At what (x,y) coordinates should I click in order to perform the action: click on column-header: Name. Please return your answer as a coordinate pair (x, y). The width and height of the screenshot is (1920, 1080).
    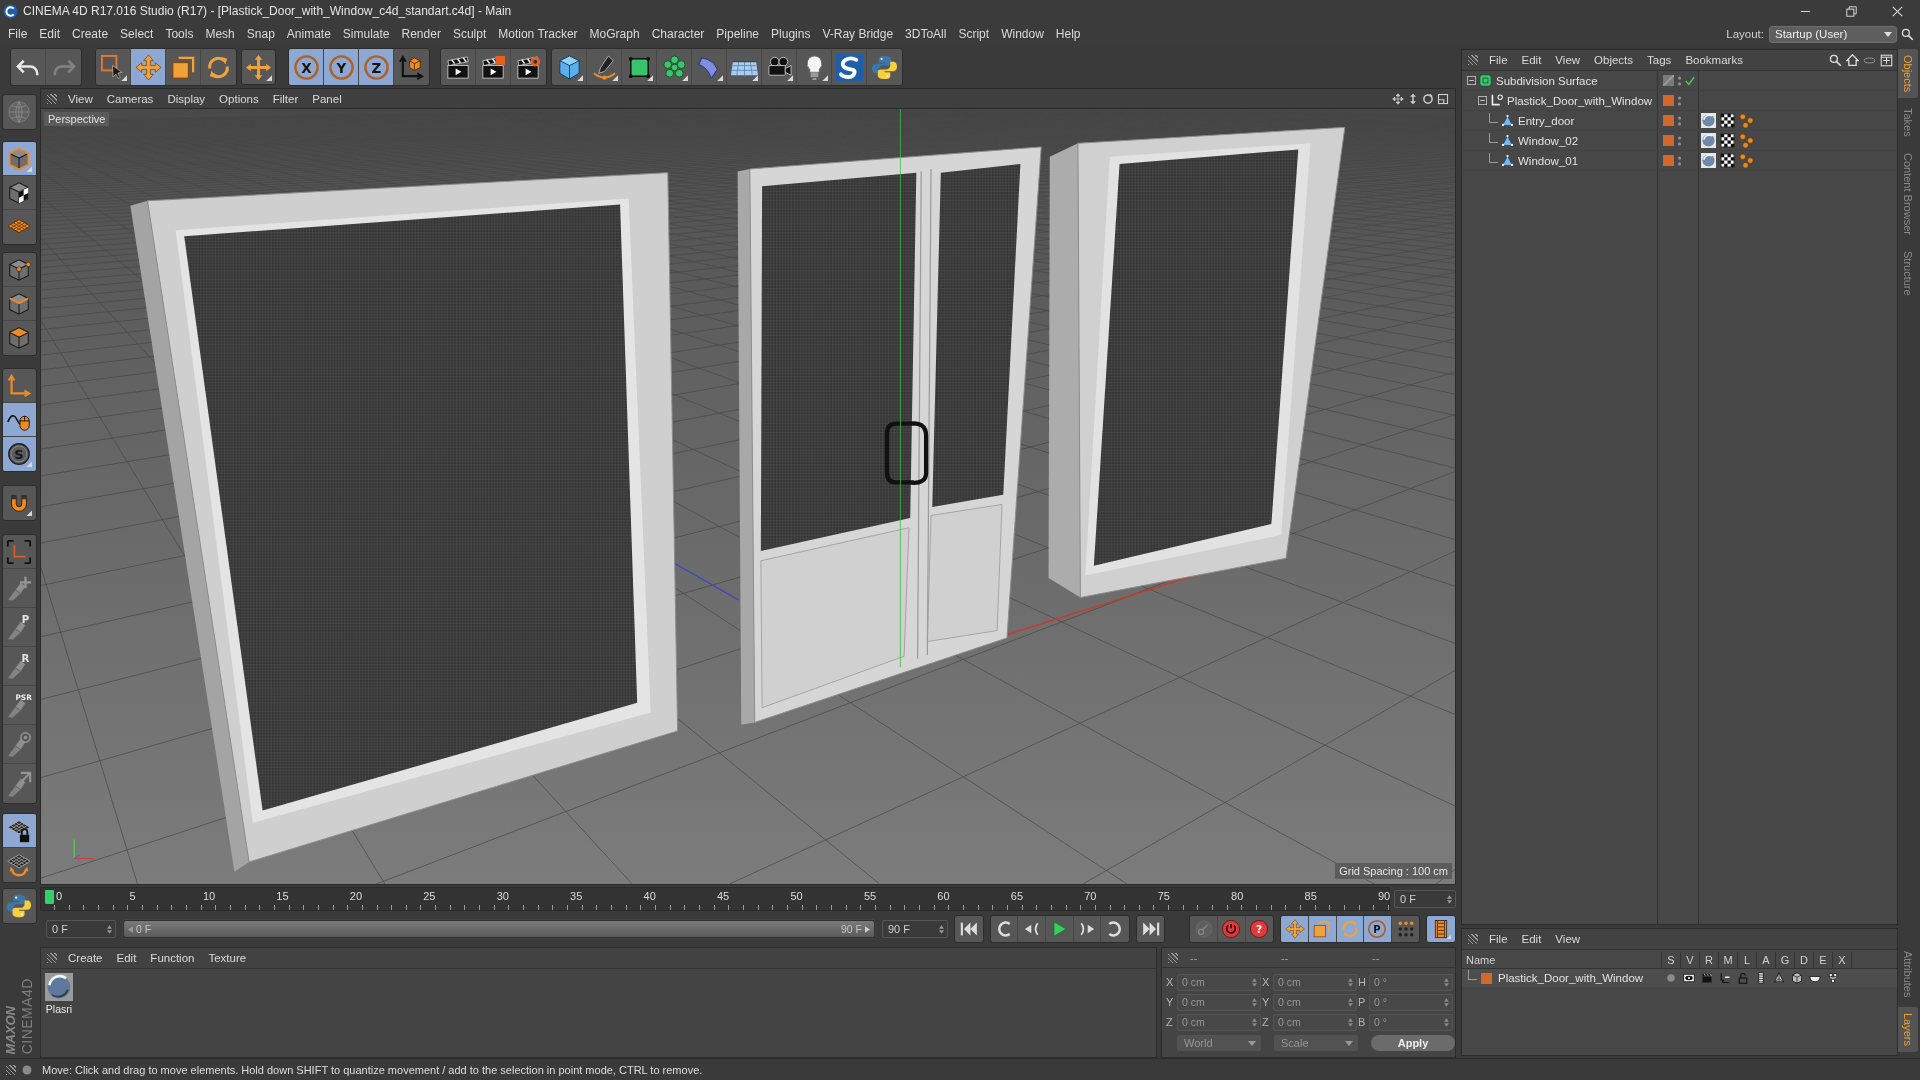
    Looking at the image, I should click on (1562, 960).